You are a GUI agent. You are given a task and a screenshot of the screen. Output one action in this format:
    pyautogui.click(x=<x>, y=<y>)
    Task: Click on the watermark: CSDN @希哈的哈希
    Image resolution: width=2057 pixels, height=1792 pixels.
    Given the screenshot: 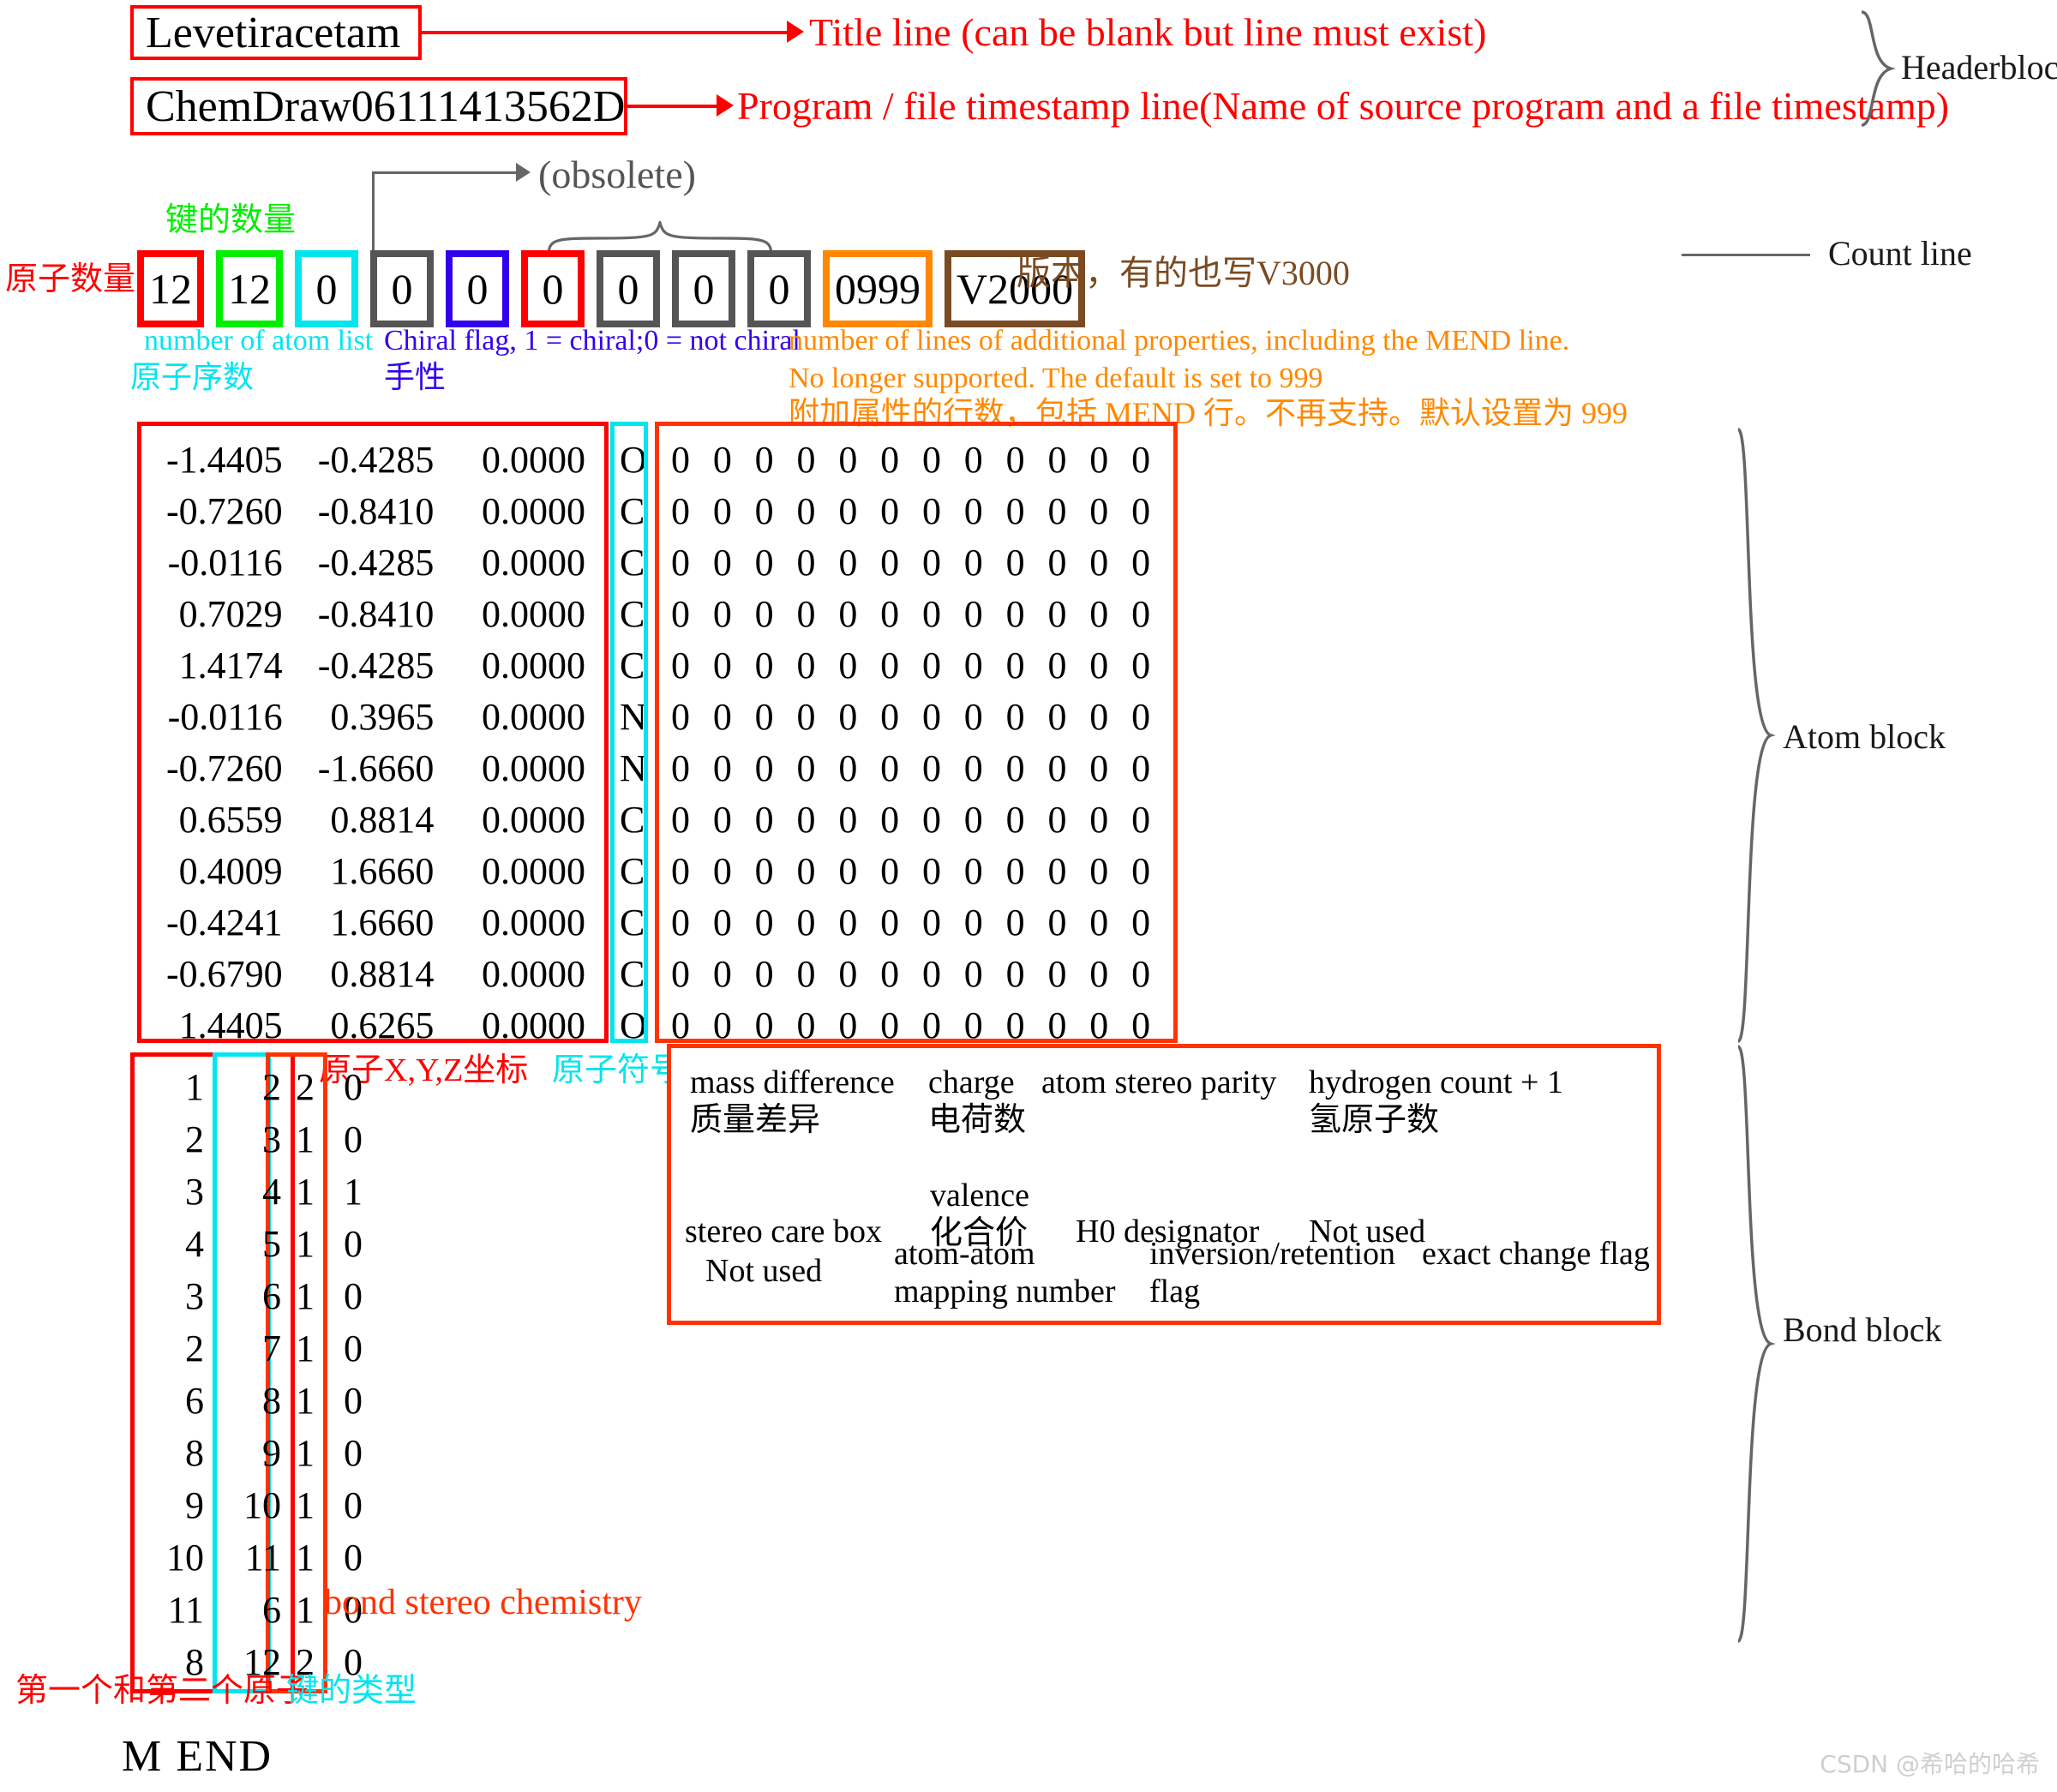 What is the action you would take?
    pyautogui.click(x=1930, y=1764)
    